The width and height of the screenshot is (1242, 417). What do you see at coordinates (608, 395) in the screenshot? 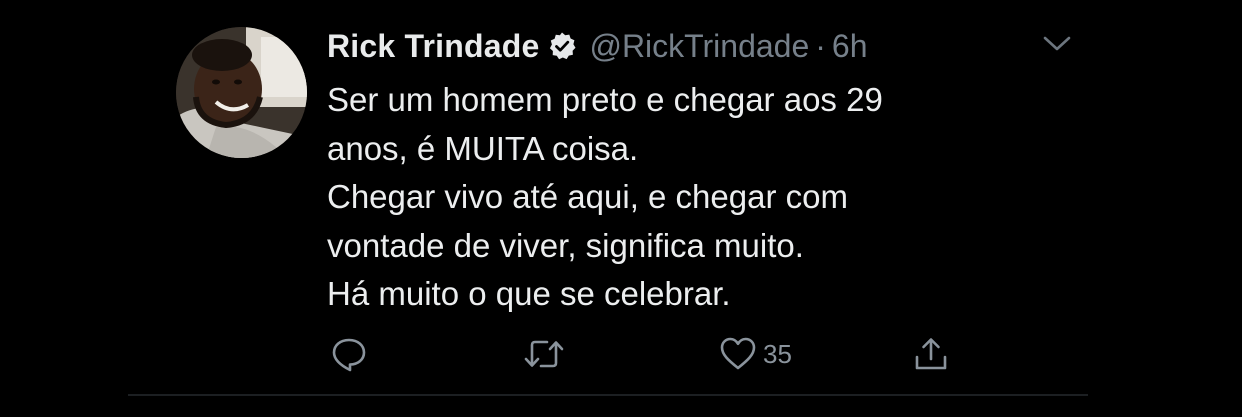
I see `tweet-divider` at bounding box center [608, 395].